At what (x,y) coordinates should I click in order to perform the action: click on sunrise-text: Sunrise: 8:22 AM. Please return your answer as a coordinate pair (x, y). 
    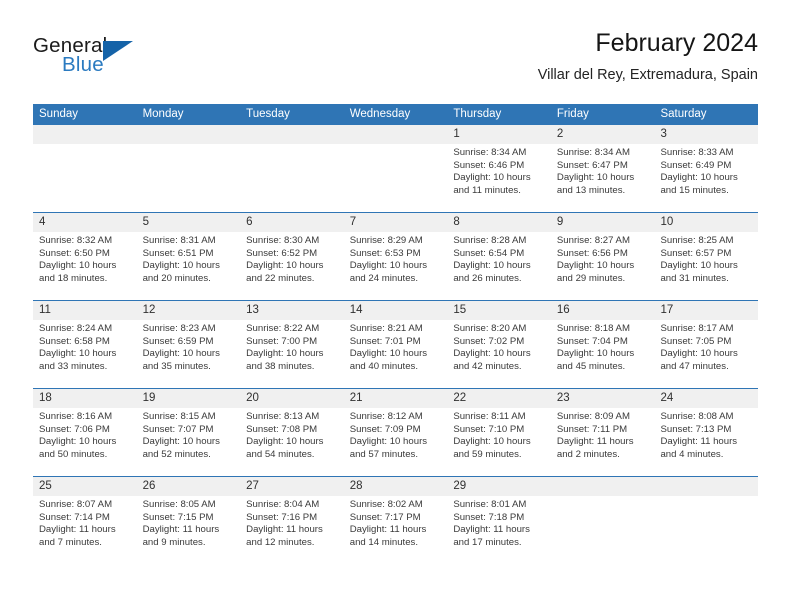
    Looking at the image, I should click on (283, 328).